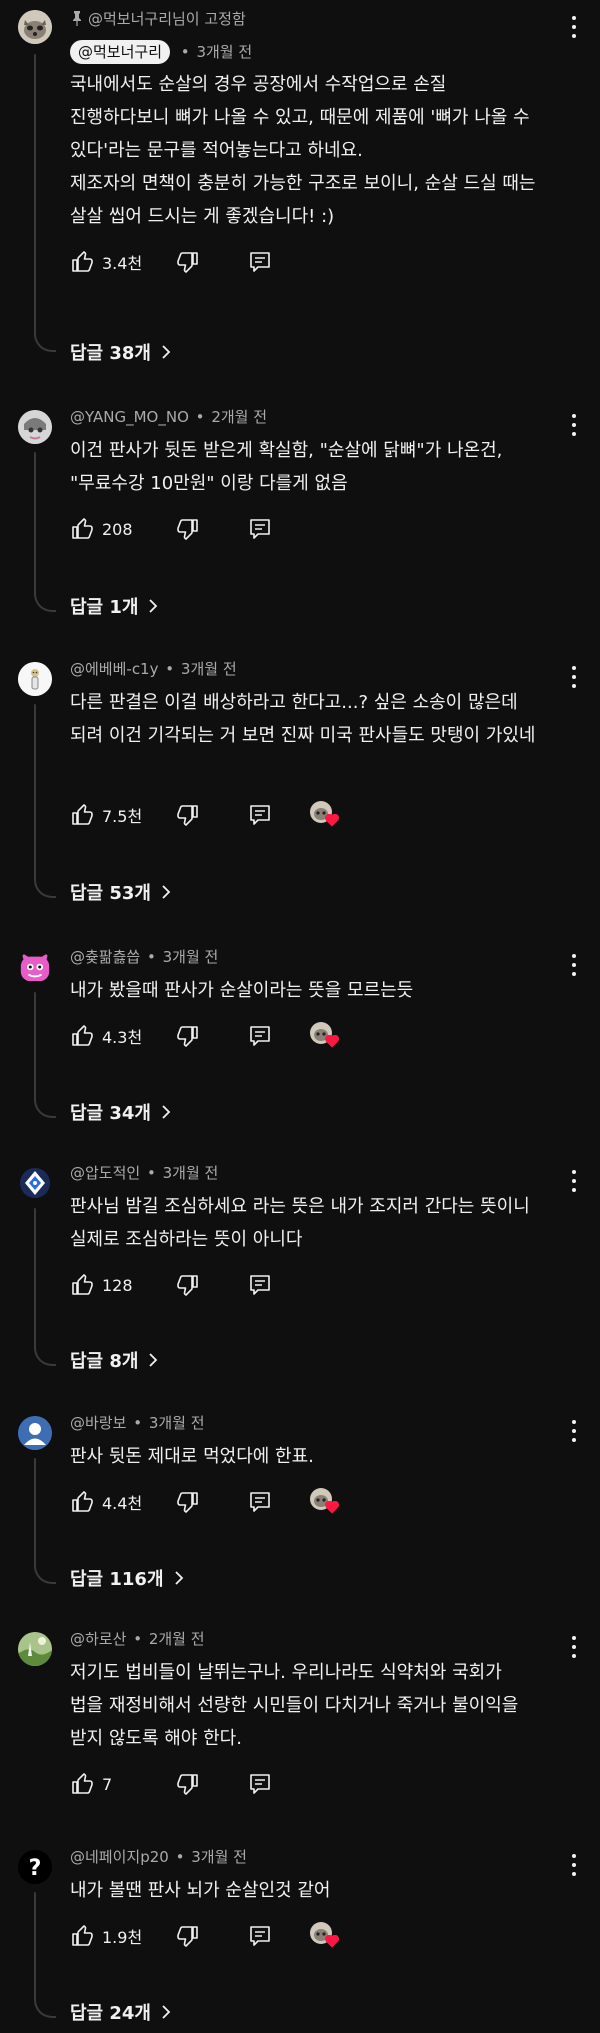  What do you see at coordinates (123, 1784) in the screenshot?
I see `like-button: 7` at bounding box center [123, 1784].